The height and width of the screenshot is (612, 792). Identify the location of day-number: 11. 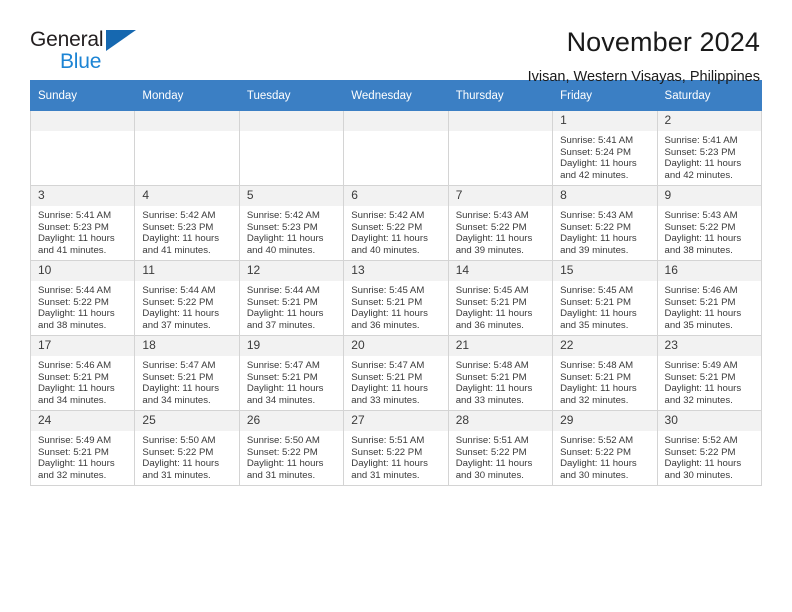
(187, 271).